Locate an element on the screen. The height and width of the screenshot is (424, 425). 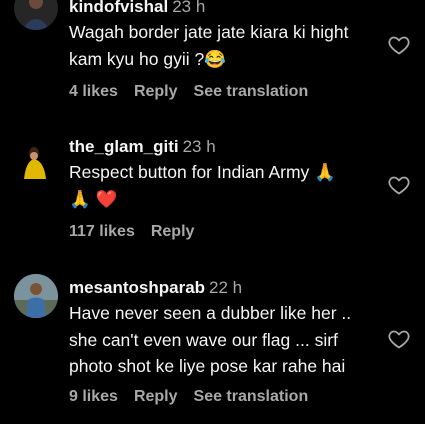
comment-actions: 117 likes Reply is located at coordinates (139, 232).